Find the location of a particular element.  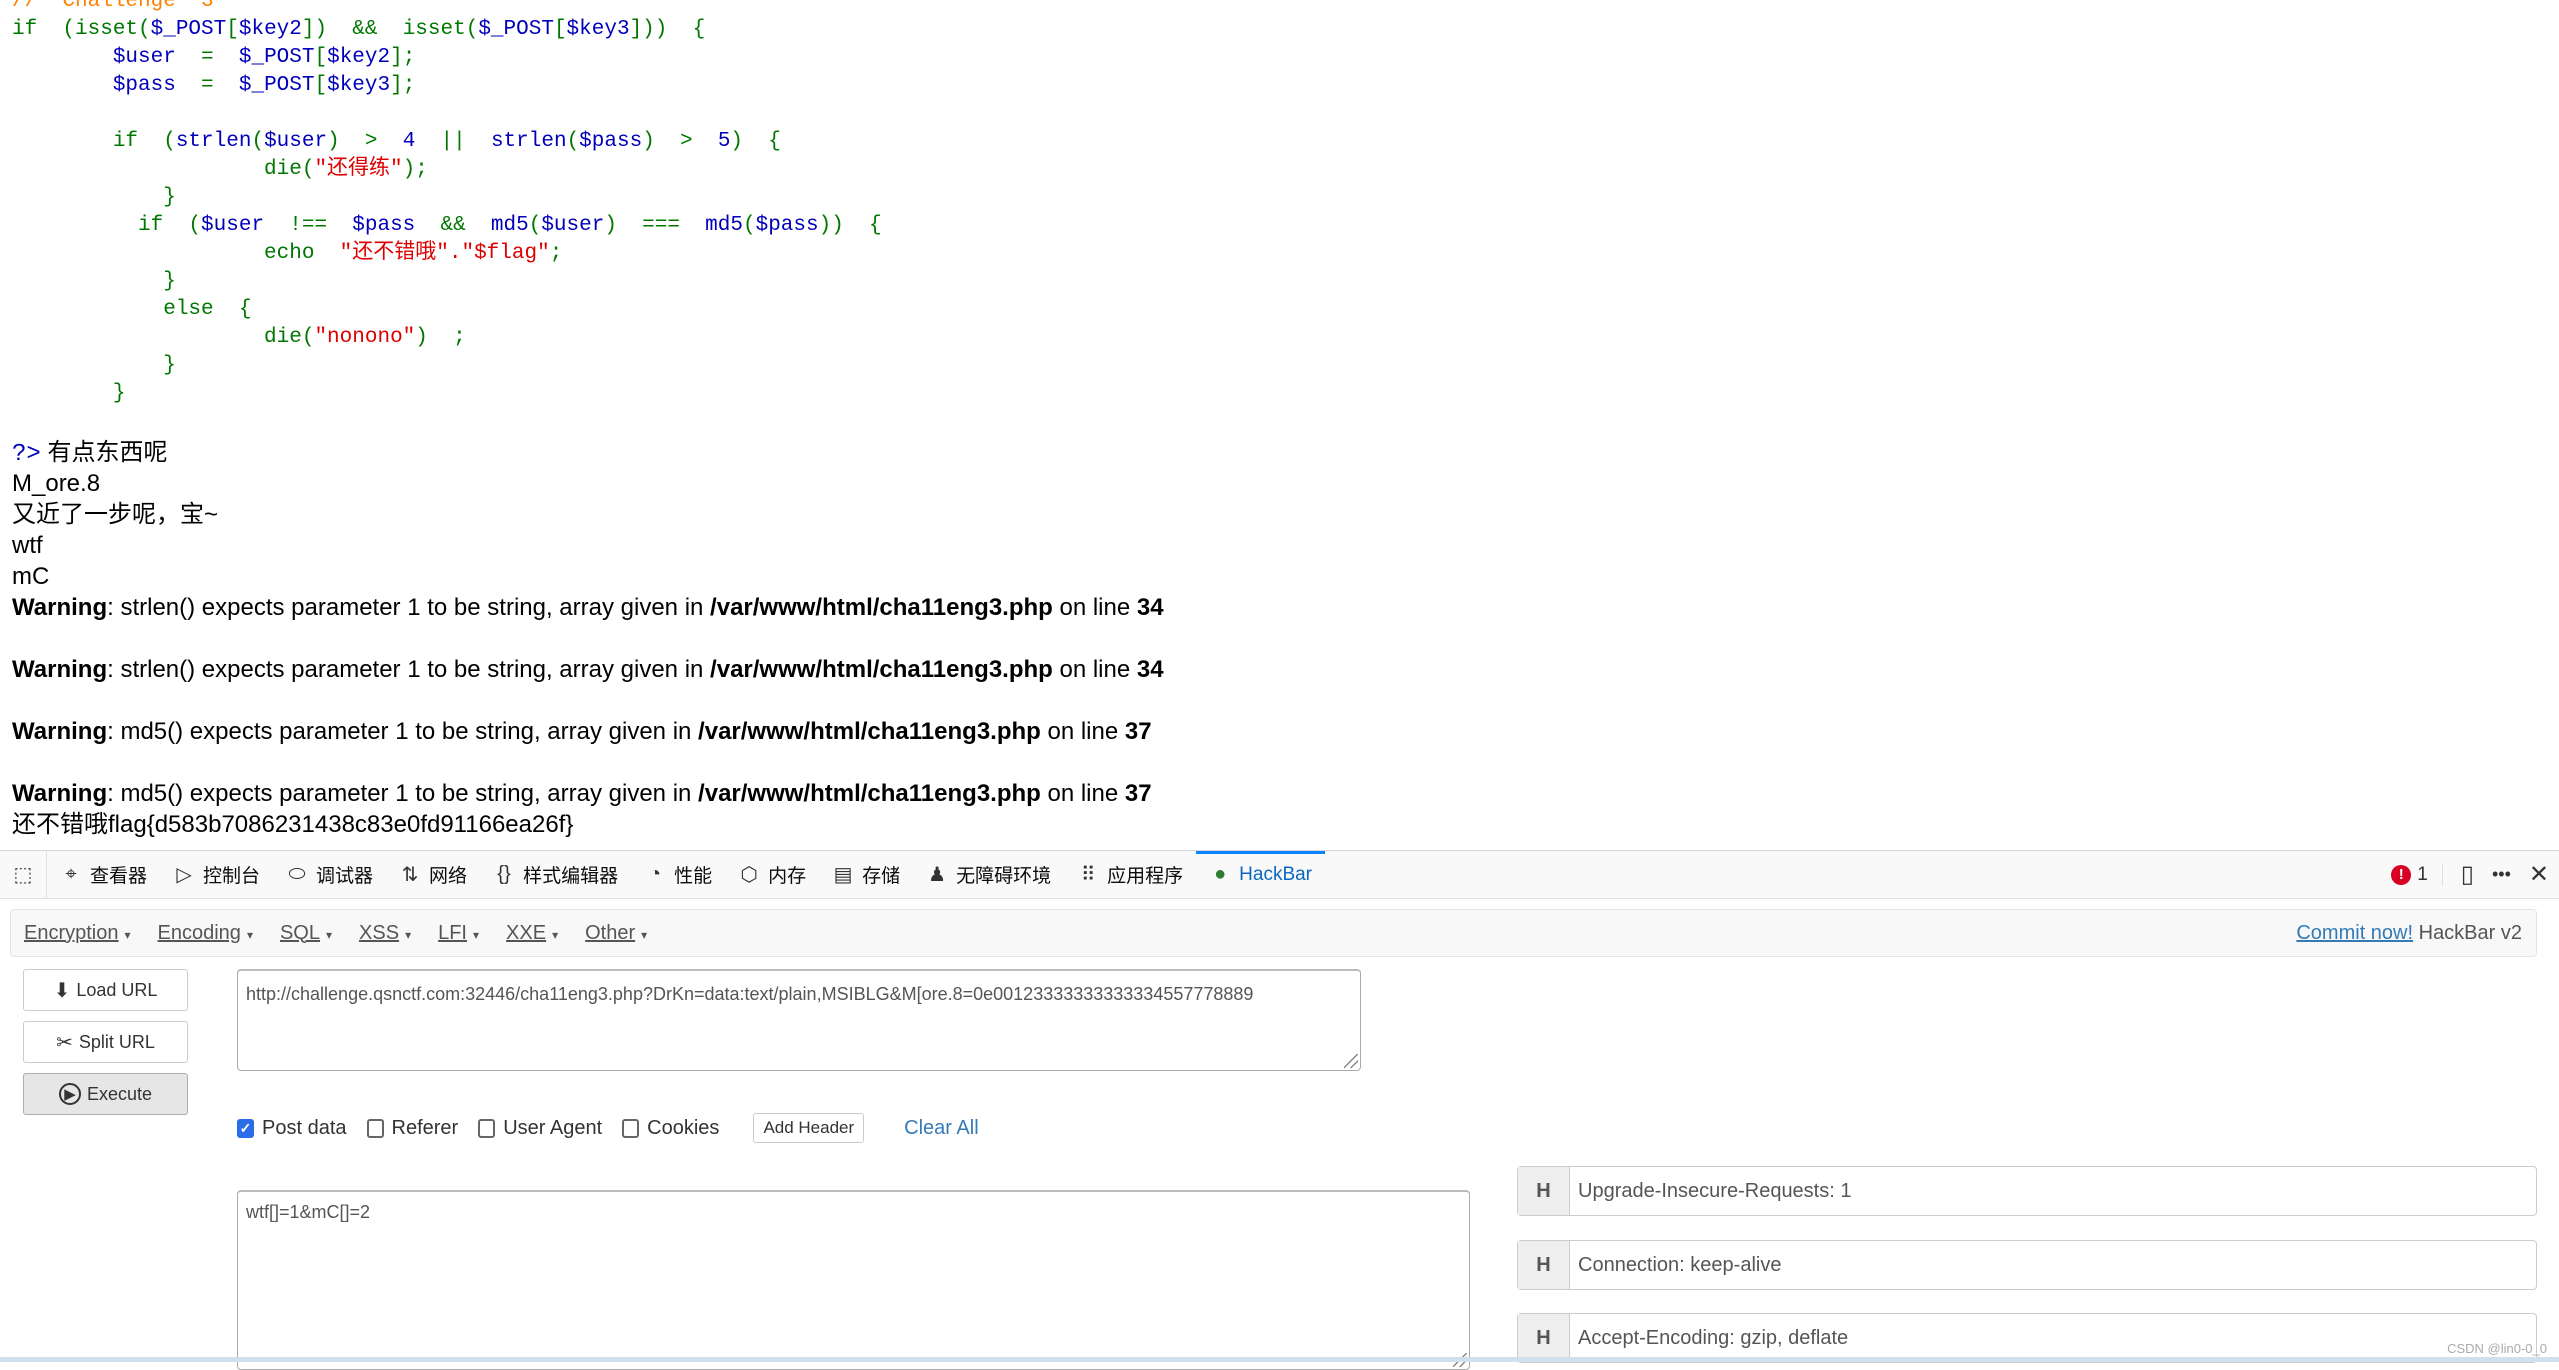

menu-encryption: Encryption ▾ is located at coordinates (77, 933).